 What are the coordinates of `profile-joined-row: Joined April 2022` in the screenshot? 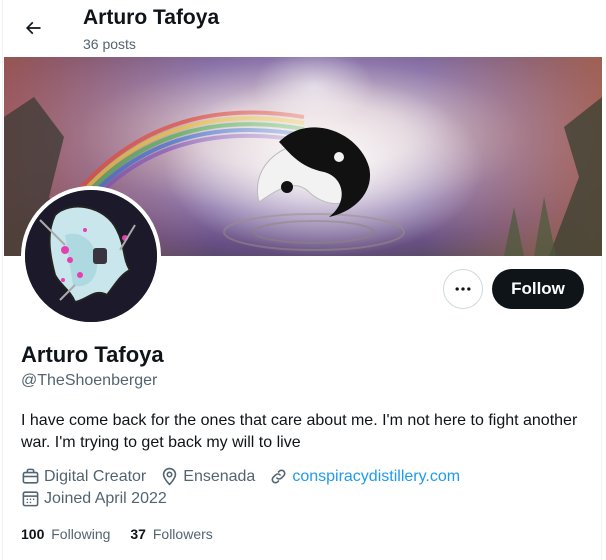 It's located at (101, 498).